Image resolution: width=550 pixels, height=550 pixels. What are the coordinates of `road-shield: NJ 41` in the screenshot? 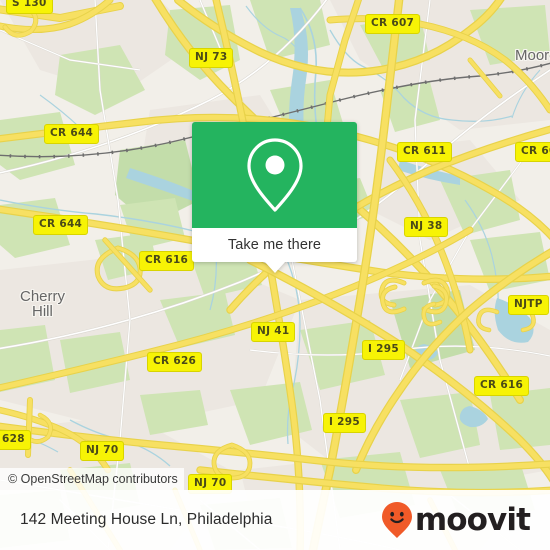 It's located at (273, 332).